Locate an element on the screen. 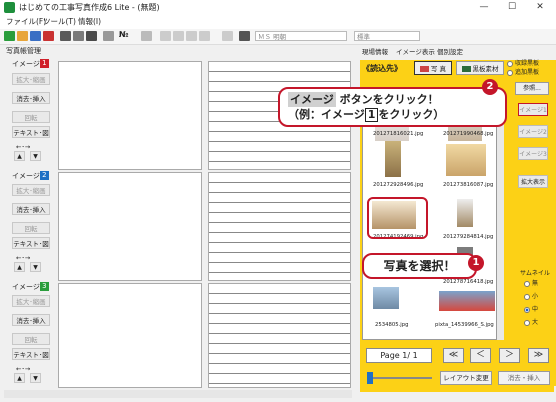 Image resolution: width=556 pixels, height=402 pixels. move-down-button-2: ▼ is located at coordinates (35, 267).